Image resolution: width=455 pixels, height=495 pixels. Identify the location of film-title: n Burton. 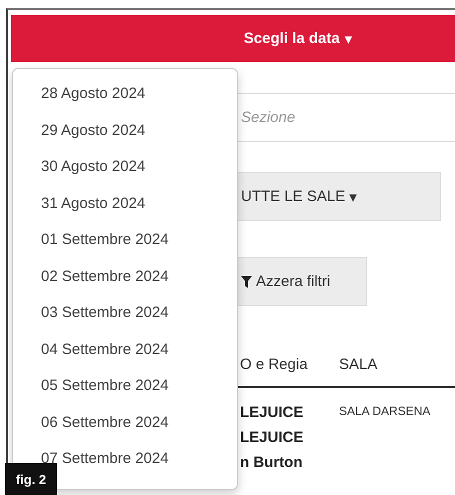
(272, 462).